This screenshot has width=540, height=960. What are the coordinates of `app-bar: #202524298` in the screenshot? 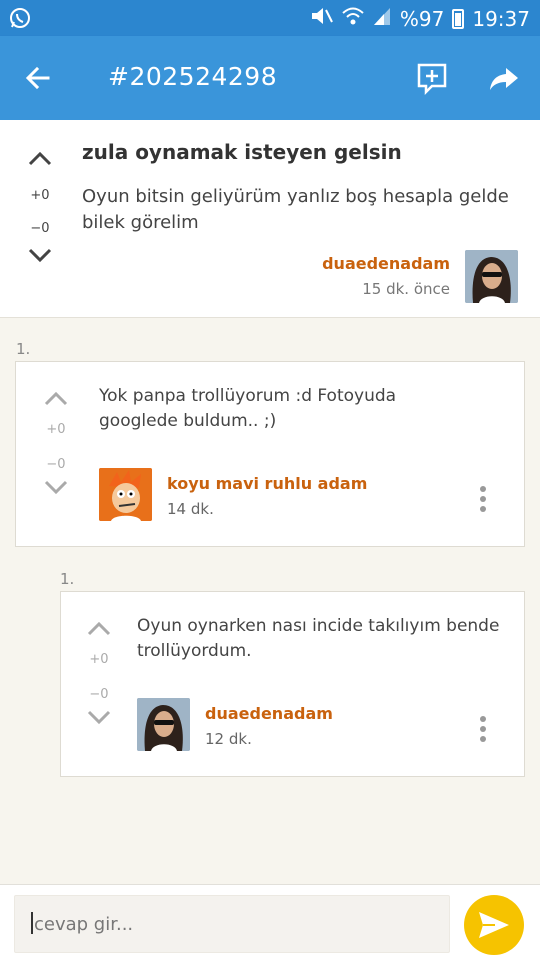 It's located at (270, 78).